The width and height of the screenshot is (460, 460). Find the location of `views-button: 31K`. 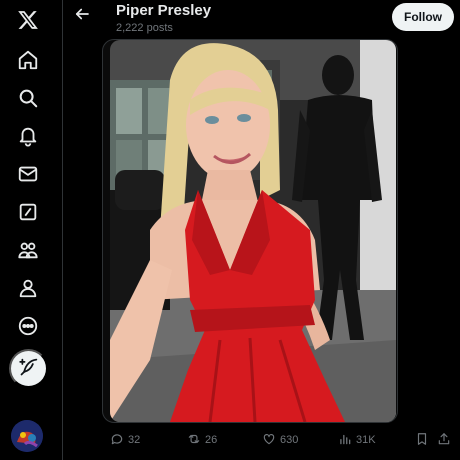

views-button: 31K is located at coordinates (357, 440).